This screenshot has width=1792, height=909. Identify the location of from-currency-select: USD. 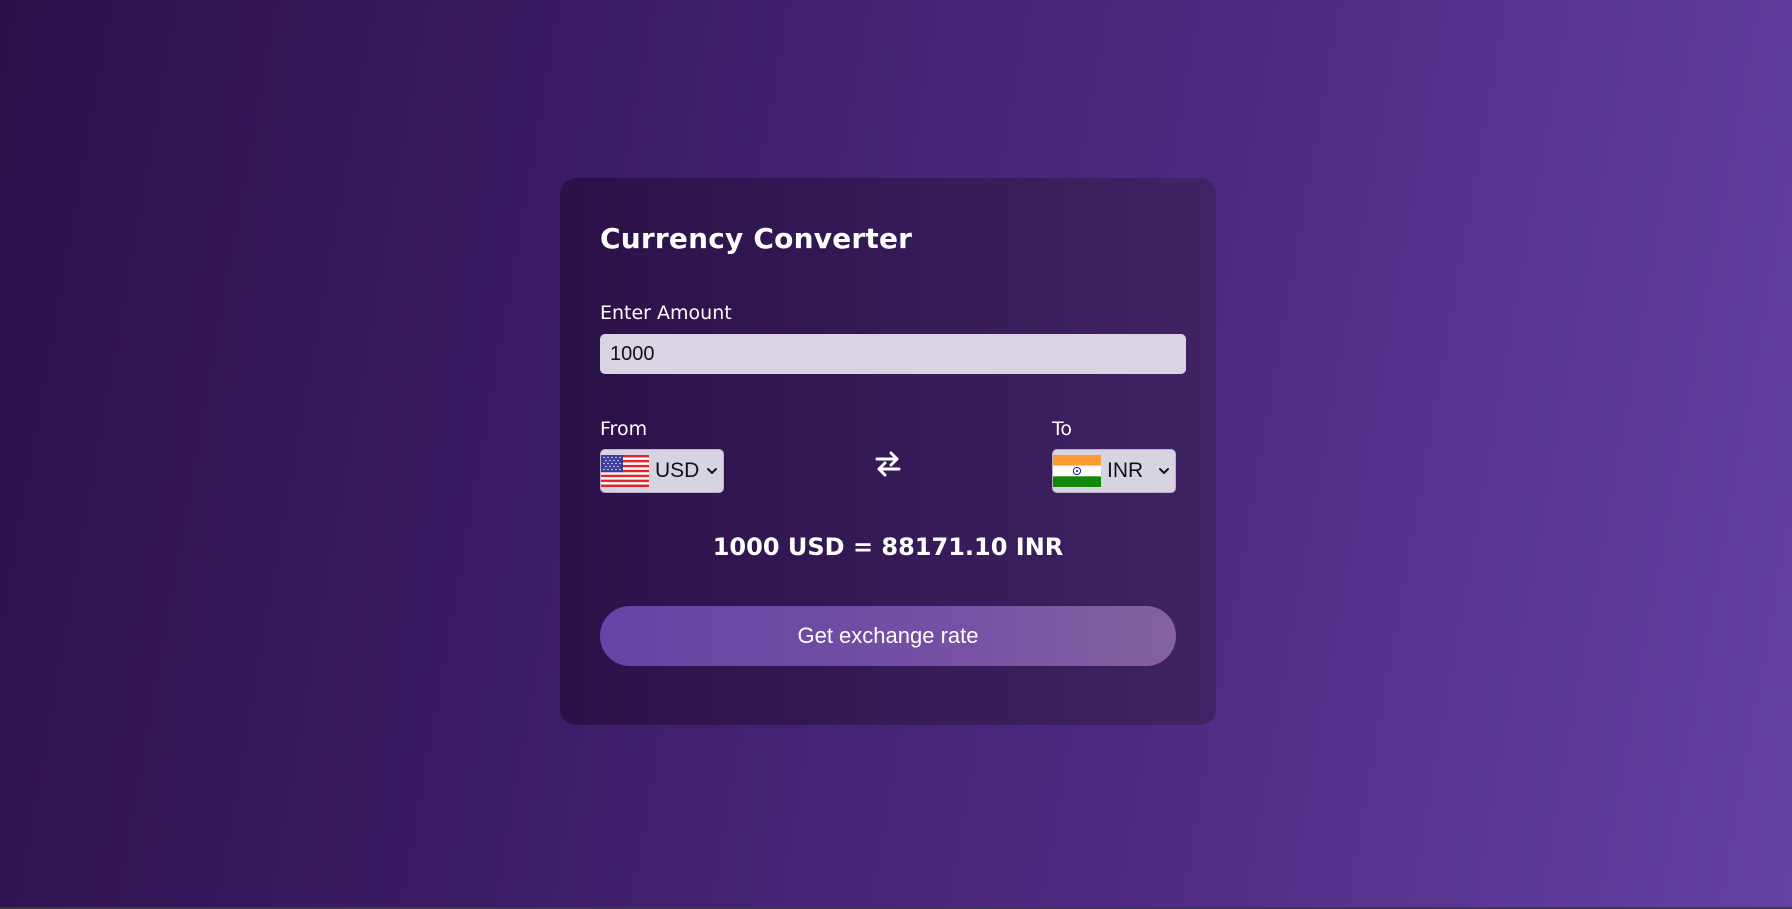
(662, 471).